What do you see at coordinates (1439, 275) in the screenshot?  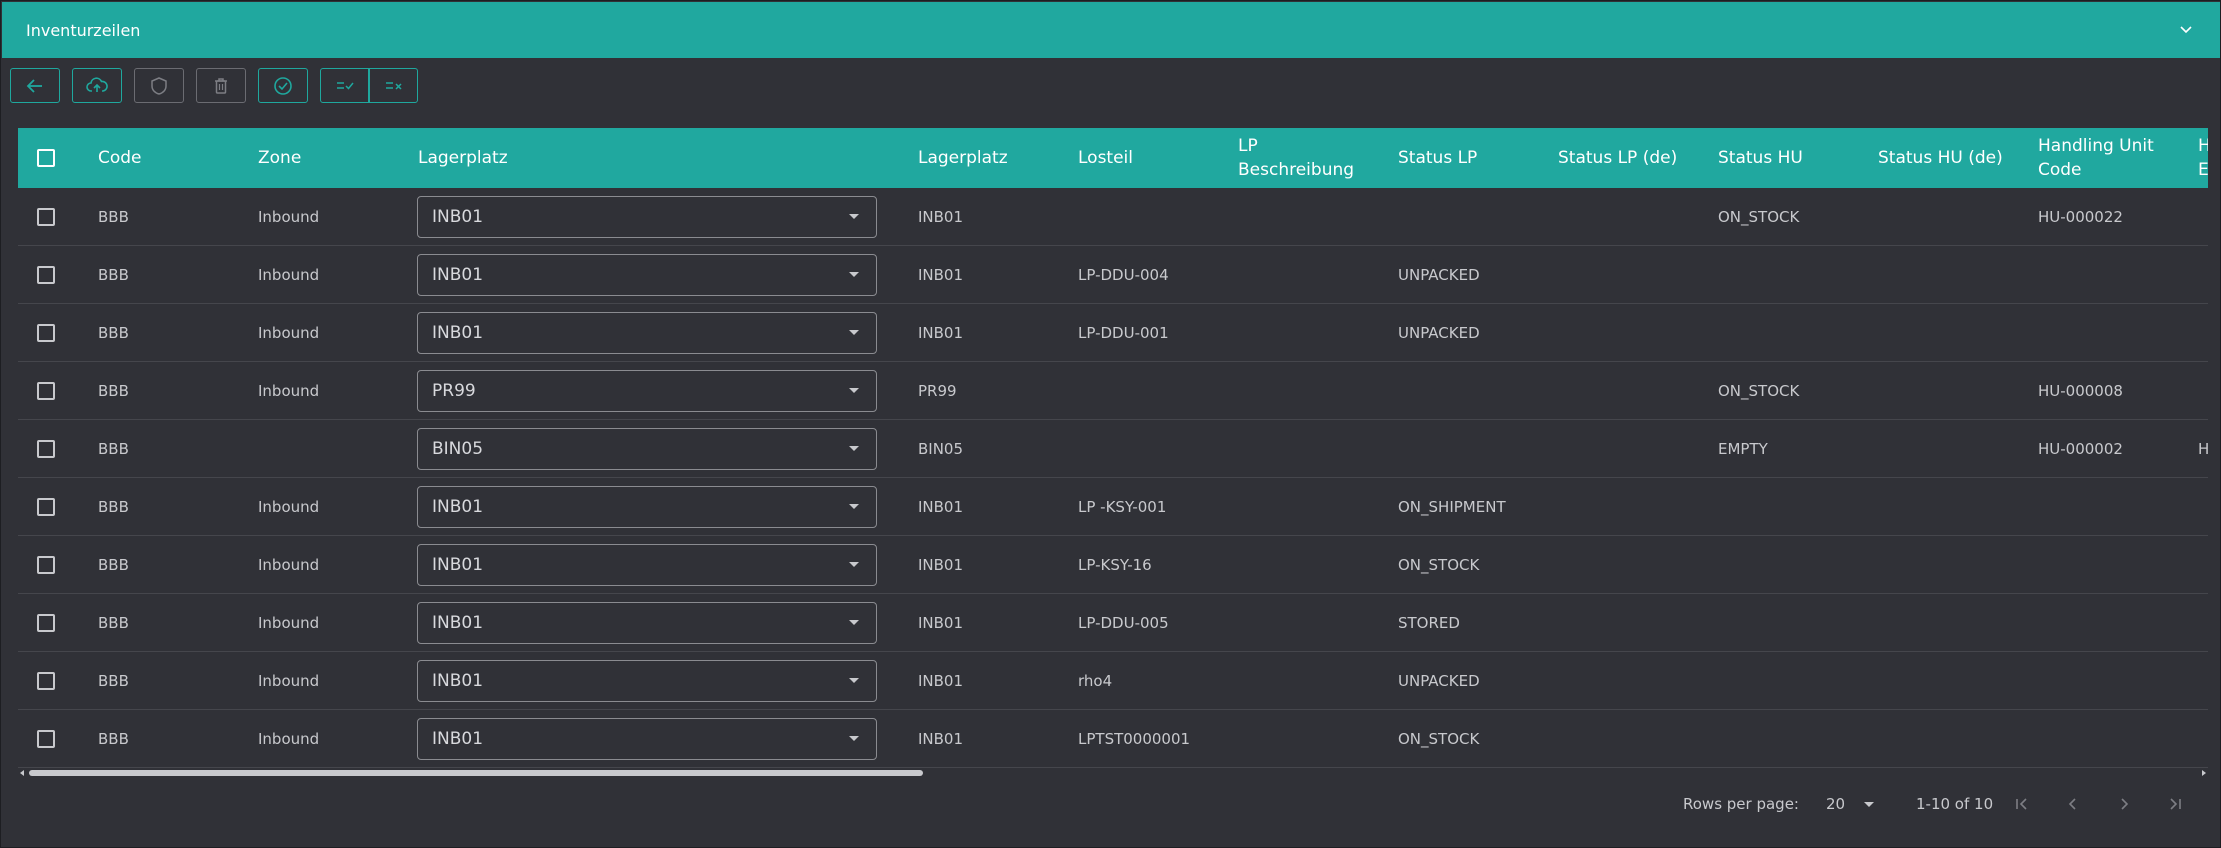 I see `cell-status-lp: UNPACKED` at bounding box center [1439, 275].